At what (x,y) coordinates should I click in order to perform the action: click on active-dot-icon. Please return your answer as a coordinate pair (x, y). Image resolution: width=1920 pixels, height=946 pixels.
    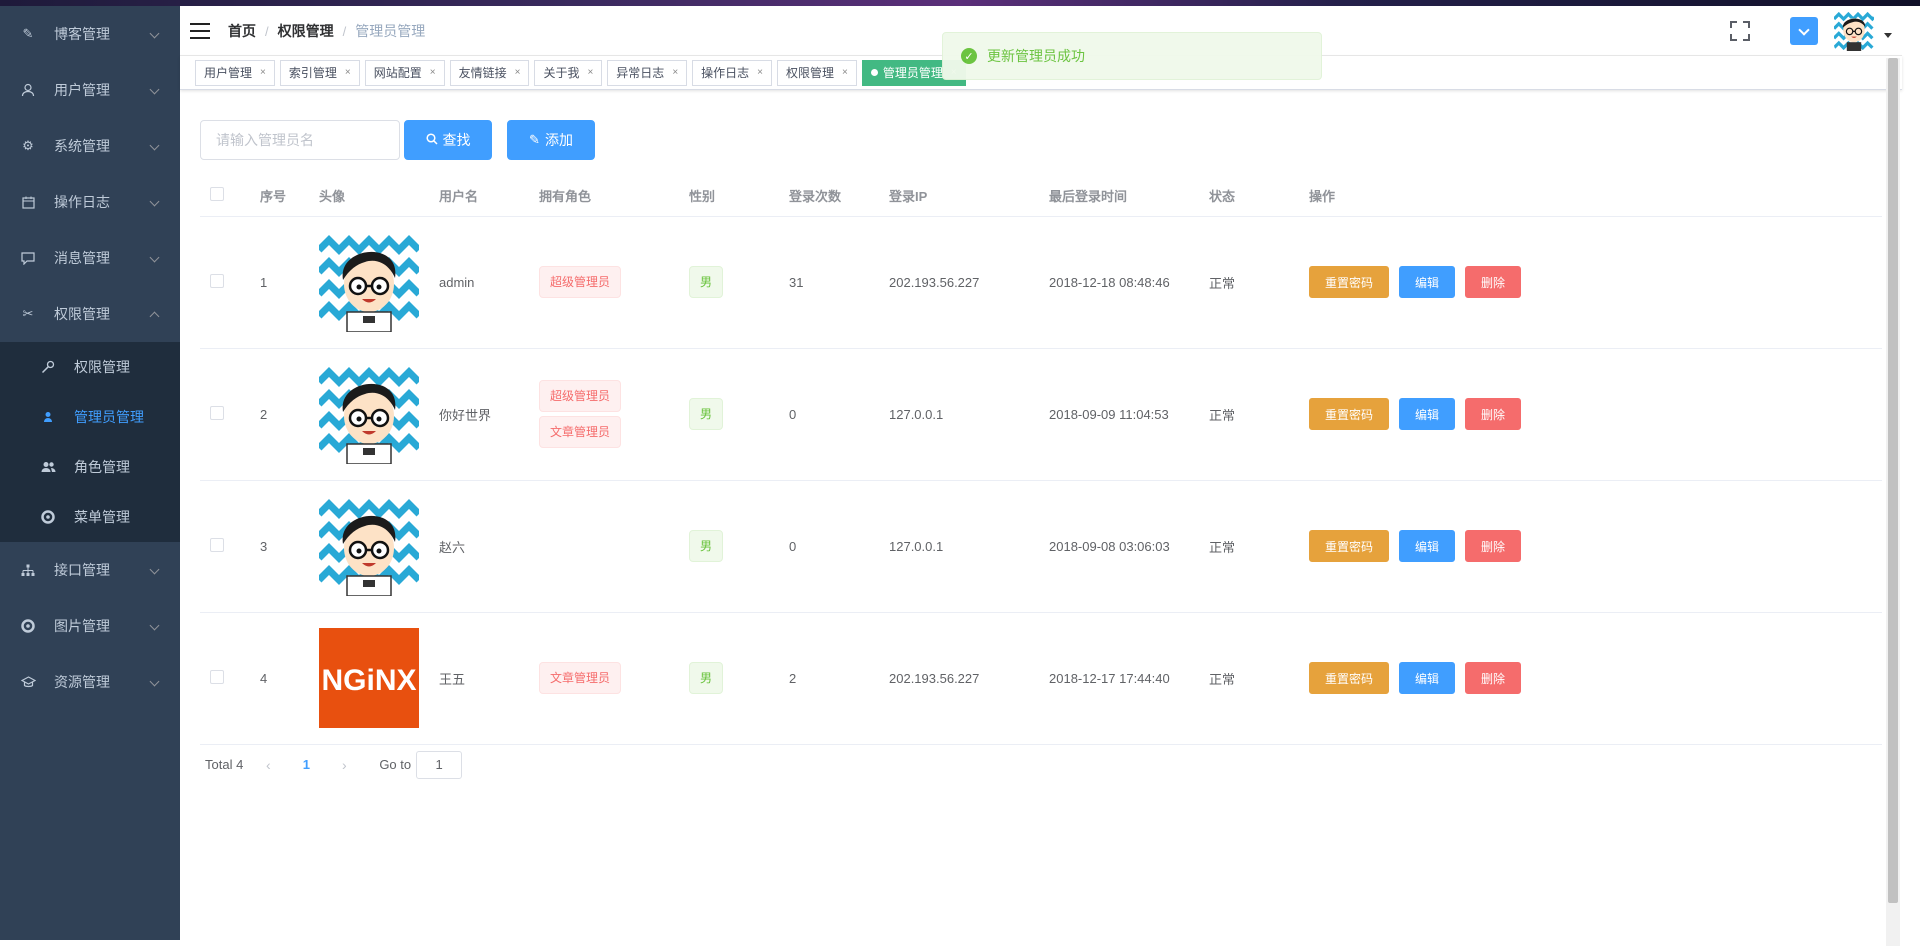
    Looking at the image, I should click on (874, 72).